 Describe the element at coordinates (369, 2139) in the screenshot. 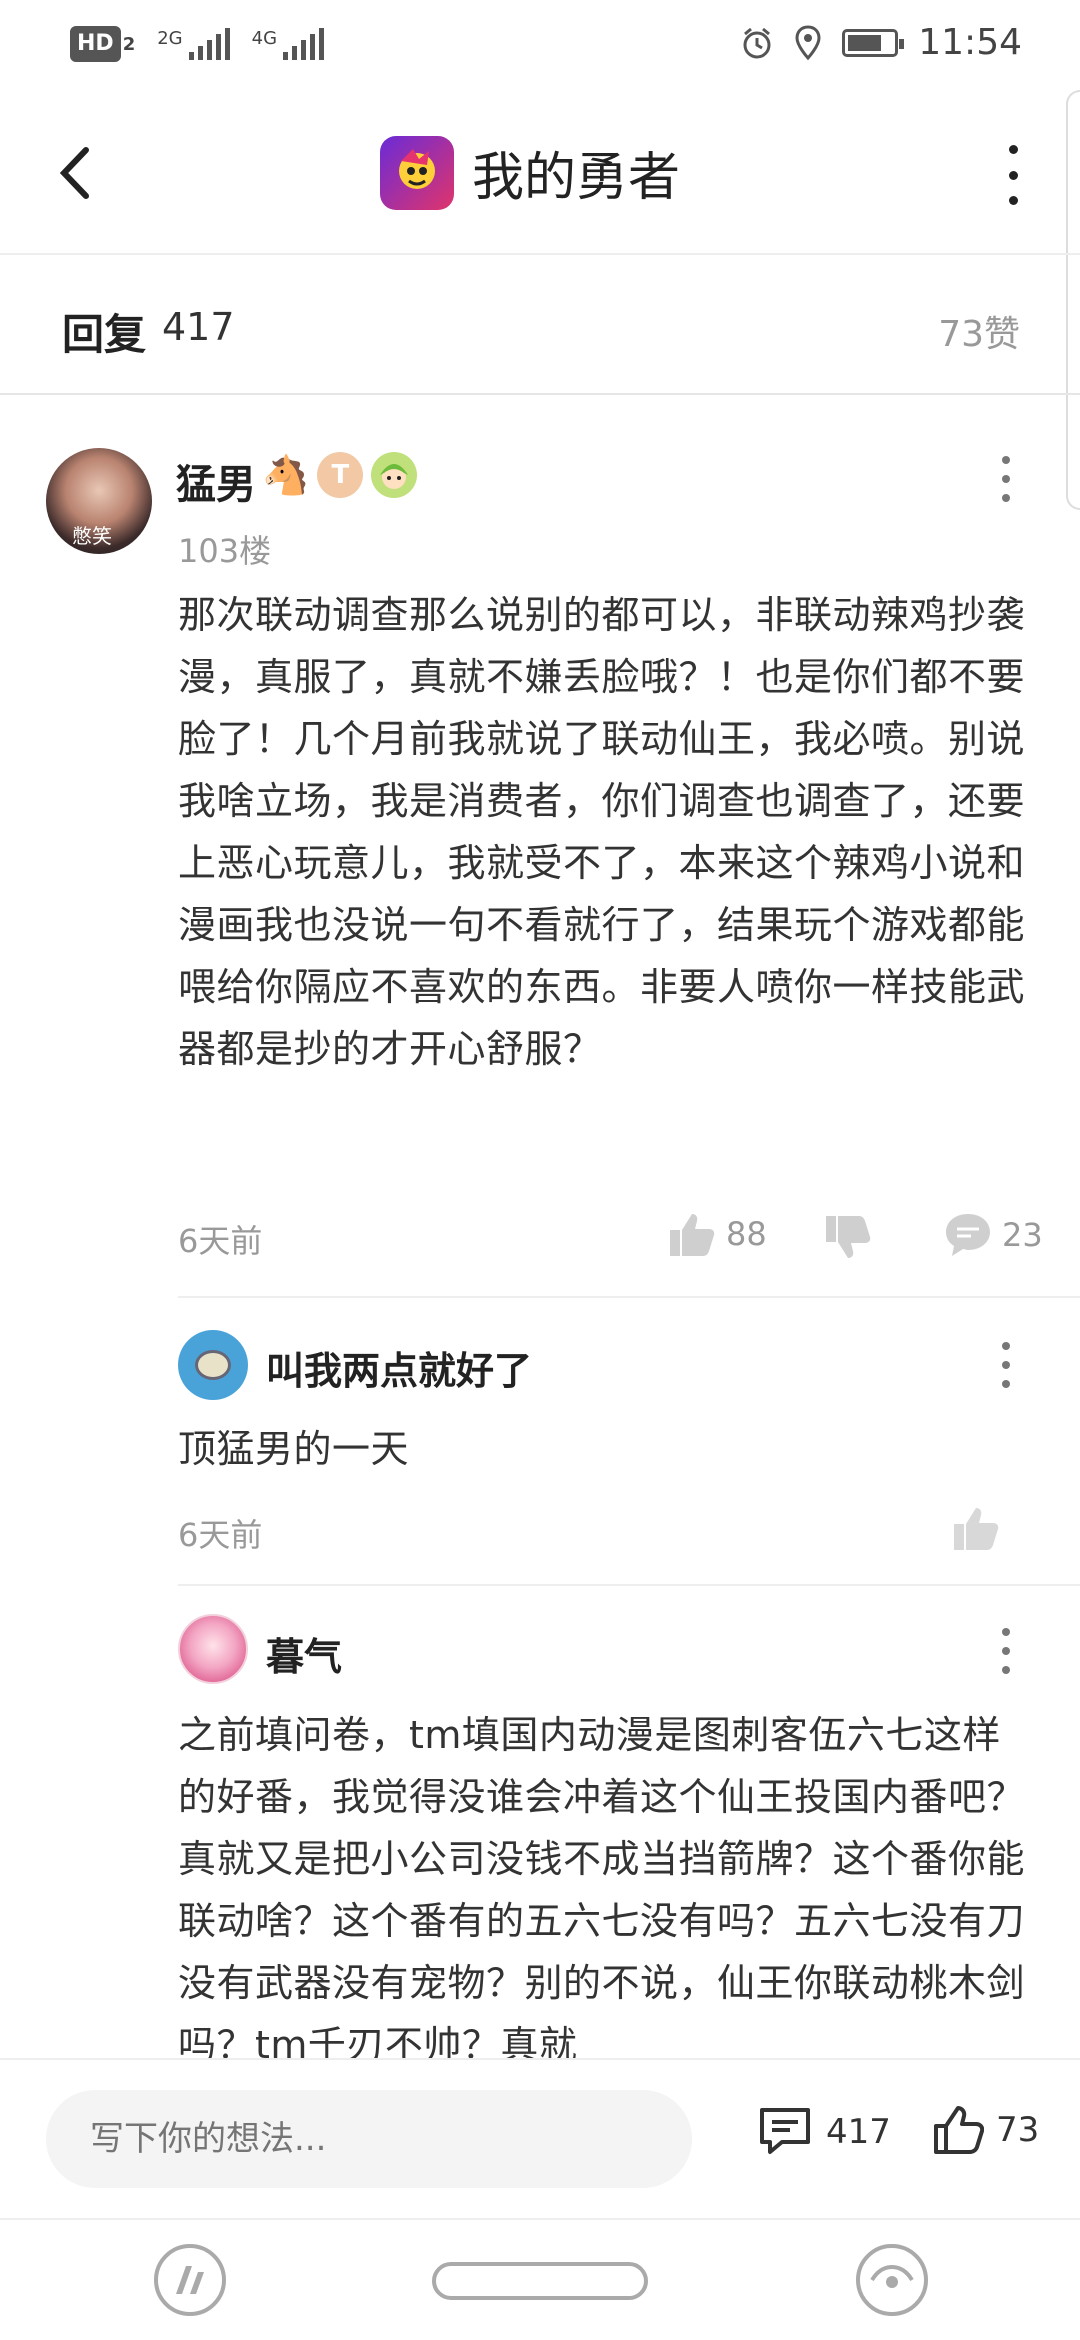

I see `comment-input` at that location.